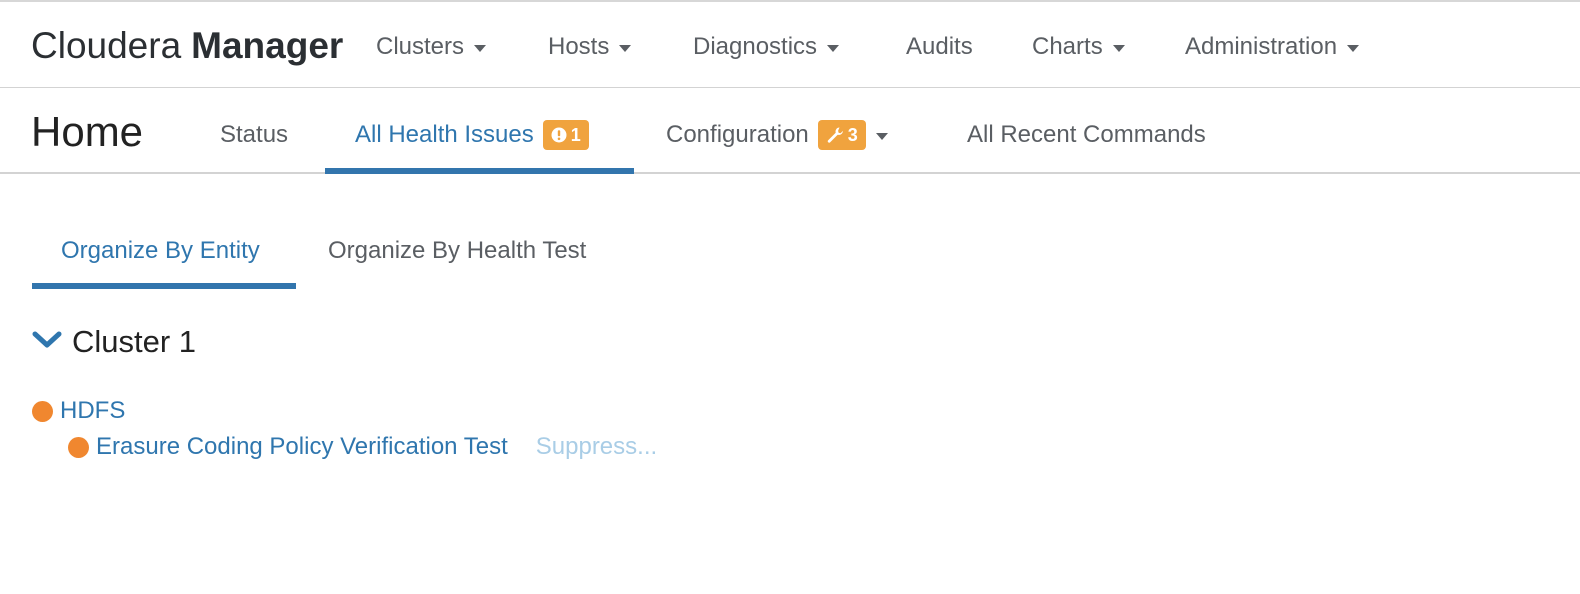 The image size is (1580, 594). I want to click on chevron-down-icon, so click(47, 342).